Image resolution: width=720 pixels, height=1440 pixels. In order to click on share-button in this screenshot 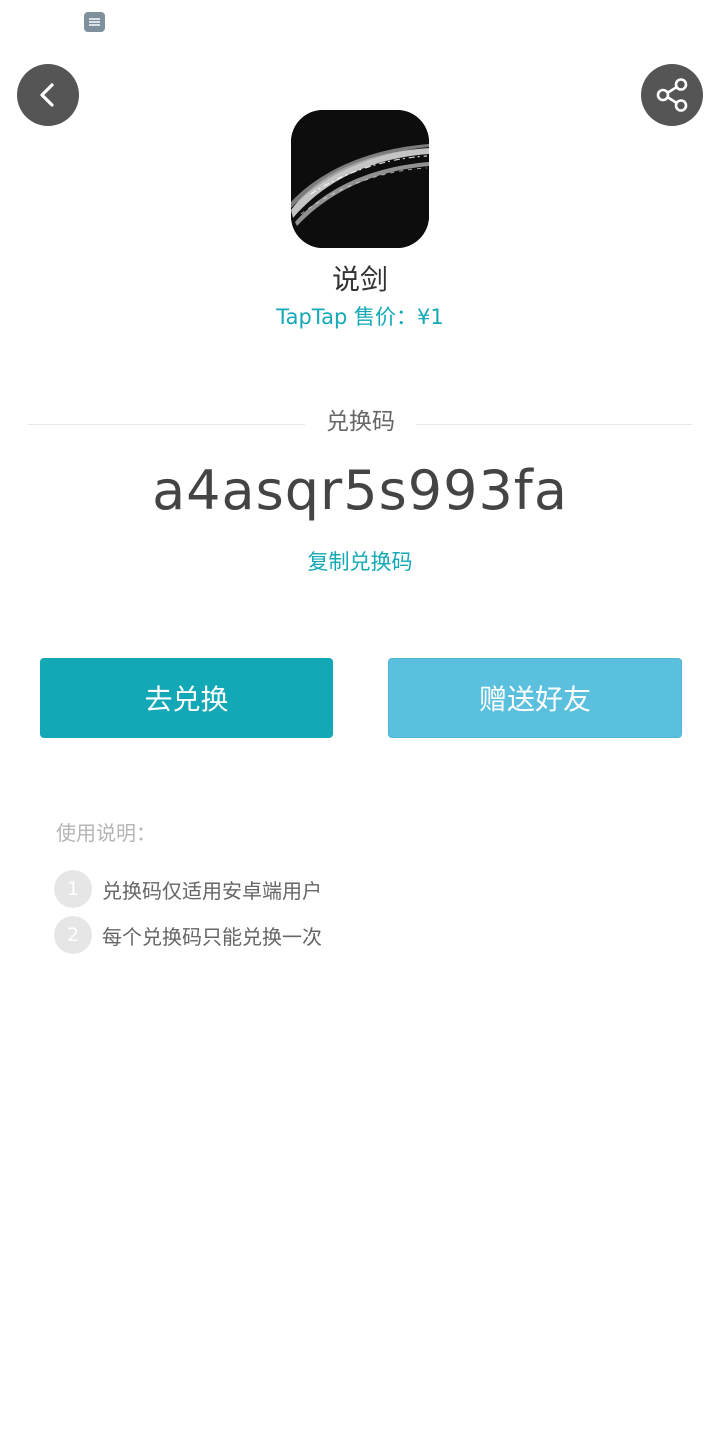, I will do `click(672, 95)`.